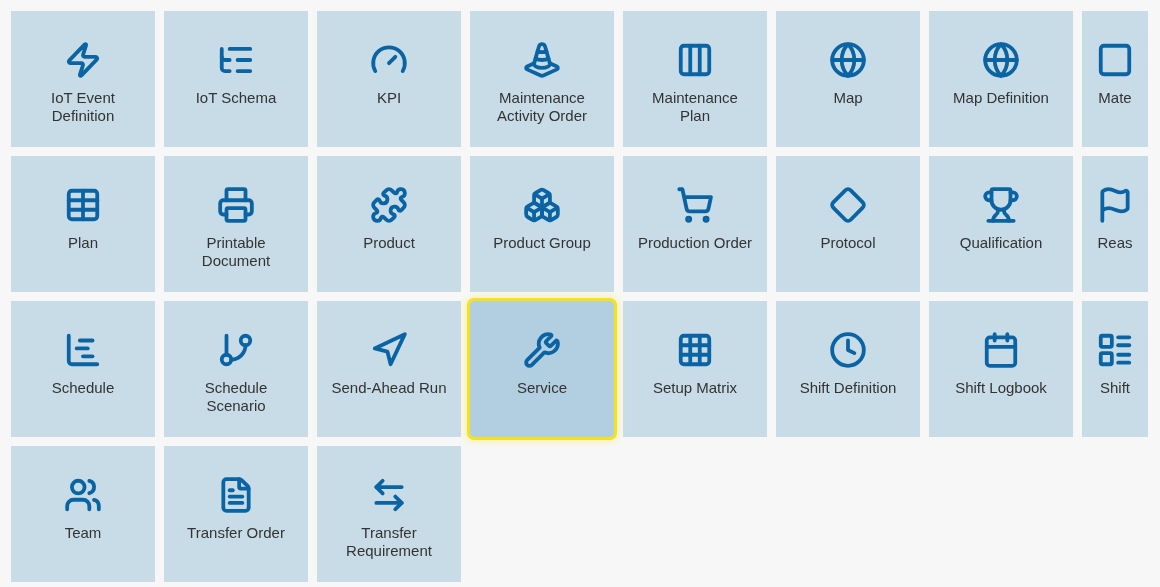  Describe the element at coordinates (83, 495) in the screenshot. I see `team-icon` at that location.